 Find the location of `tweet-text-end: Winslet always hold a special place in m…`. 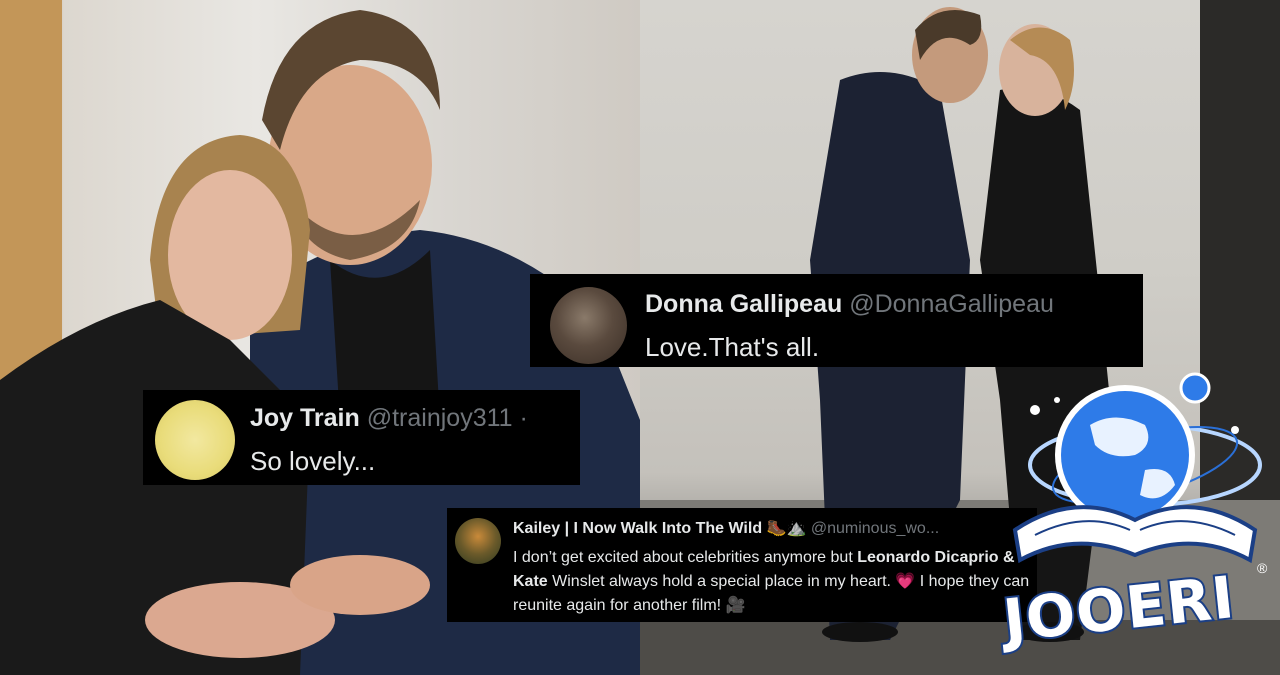

tweet-text-end: Winslet always hold a special place in m… is located at coordinates (771, 593).